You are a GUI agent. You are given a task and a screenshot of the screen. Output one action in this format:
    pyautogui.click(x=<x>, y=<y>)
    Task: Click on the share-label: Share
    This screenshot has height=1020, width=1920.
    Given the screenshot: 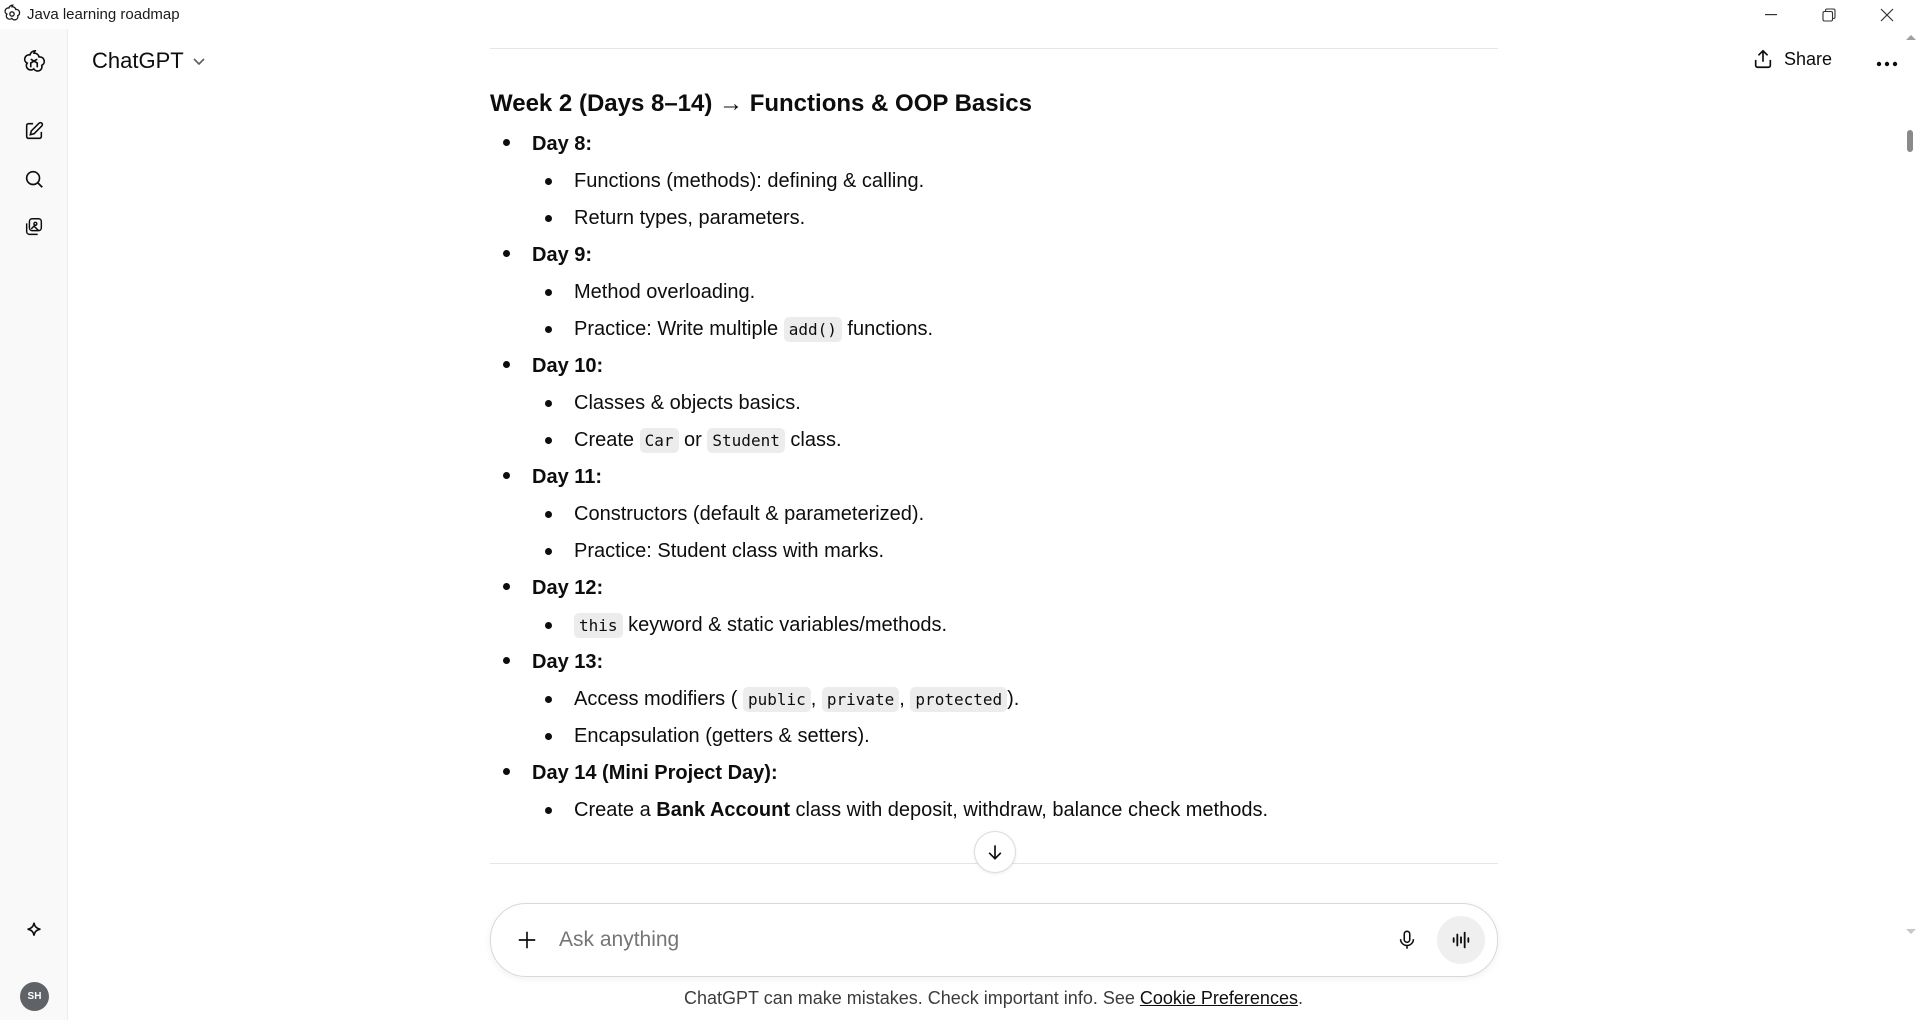 What is the action you would take?
    pyautogui.click(x=1808, y=58)
    